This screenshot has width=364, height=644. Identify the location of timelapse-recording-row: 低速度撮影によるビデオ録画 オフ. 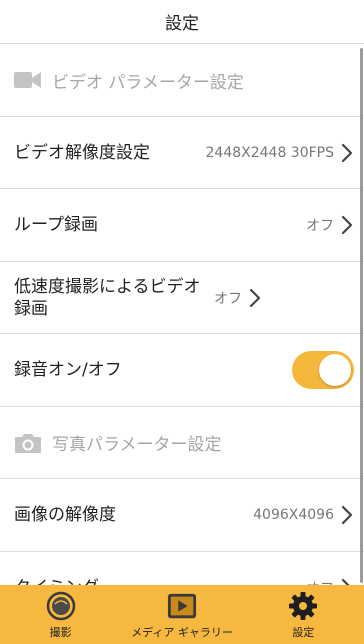
(182, 298).